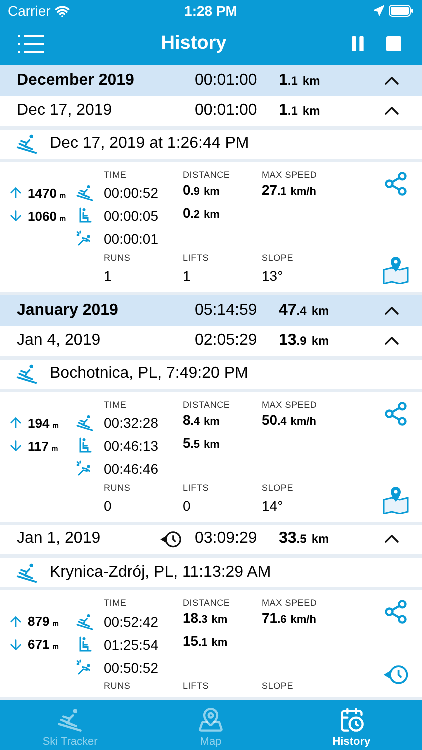 The image size is (422, 750). What do you see at coordinates (351, 720) in the screenshot?
I see `calendar-clock-icon` at bounding box center [351, 720].